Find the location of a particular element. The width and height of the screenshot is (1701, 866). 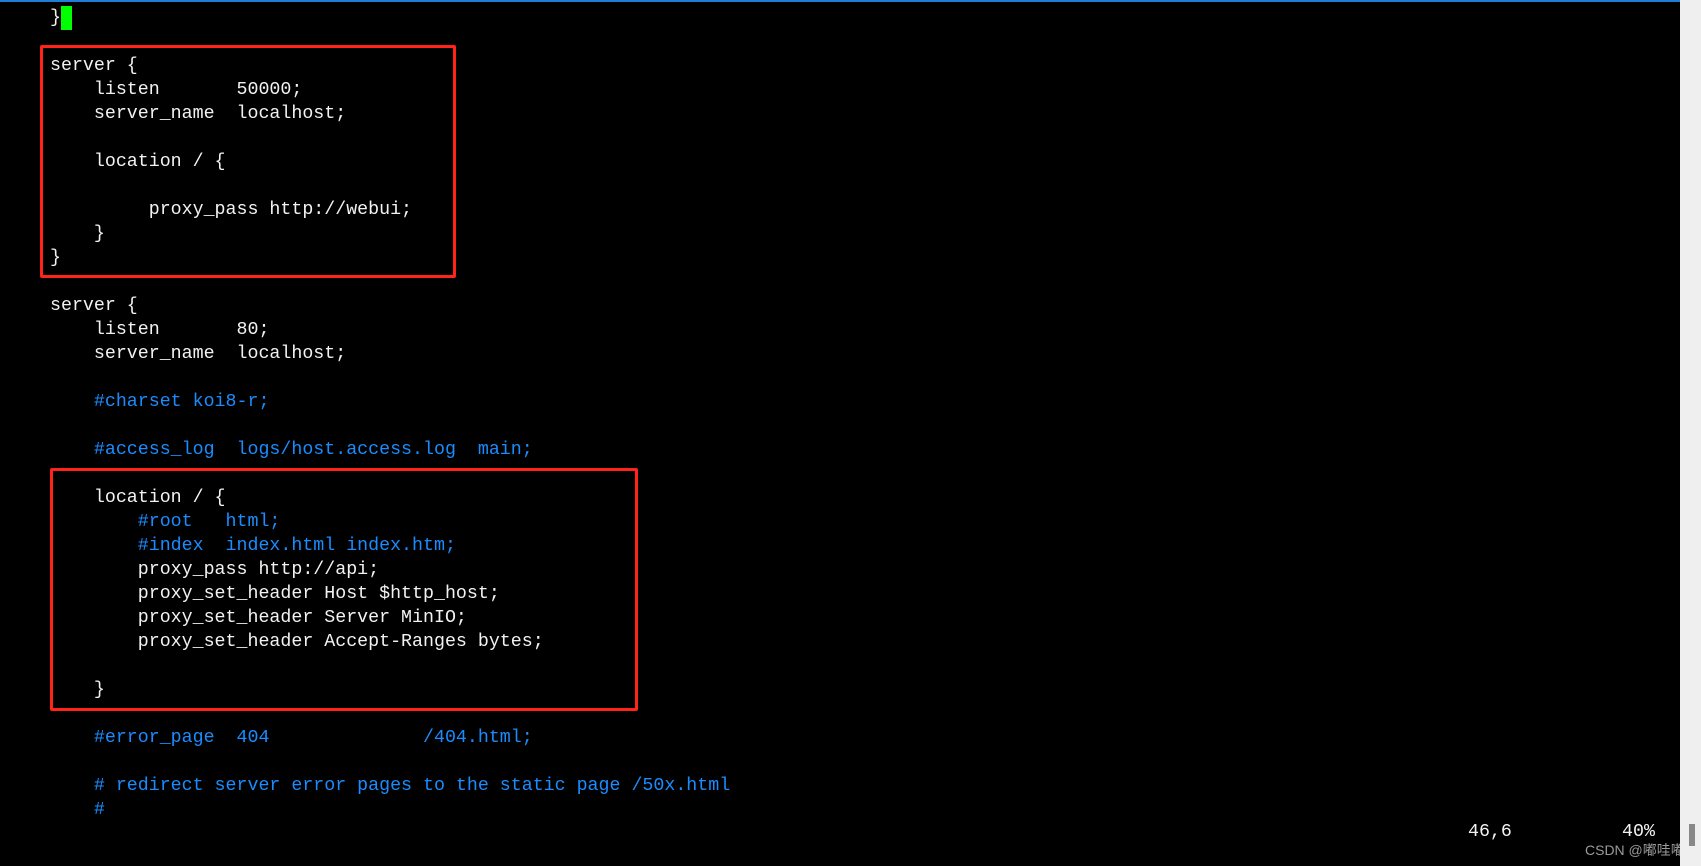

line-text: #access_log logs/host.access.log main; is located at coordinates (291, 450).